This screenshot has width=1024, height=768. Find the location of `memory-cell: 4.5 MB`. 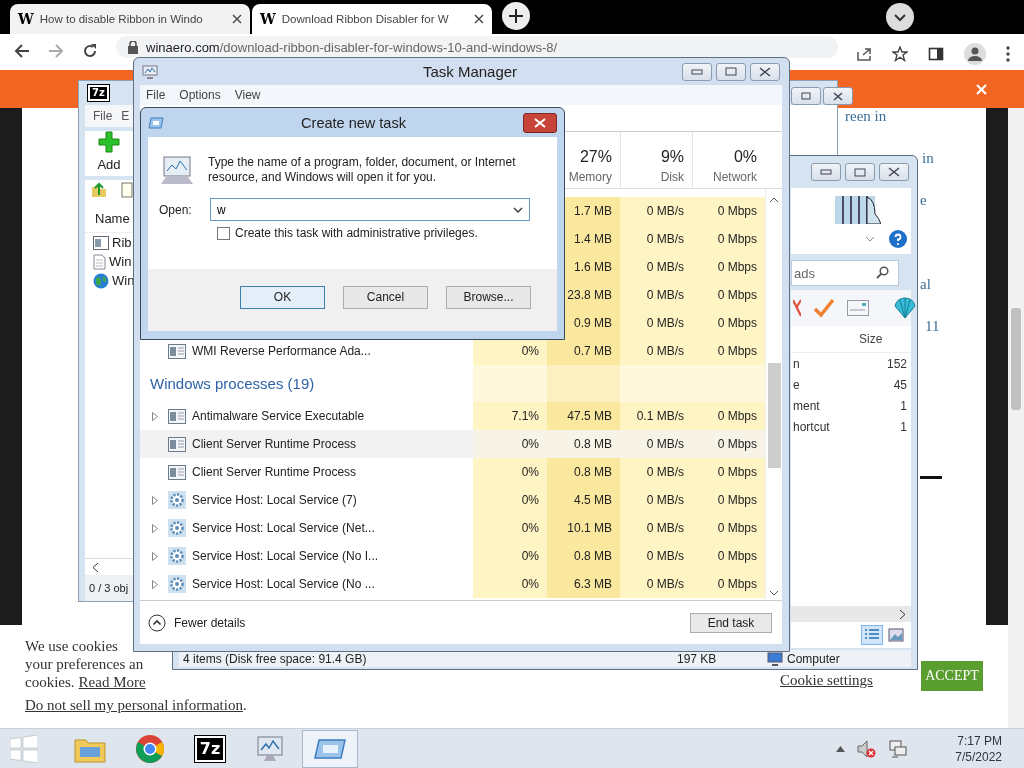

memory-cell: 4.5 MB is located at coordinates (583, 500).